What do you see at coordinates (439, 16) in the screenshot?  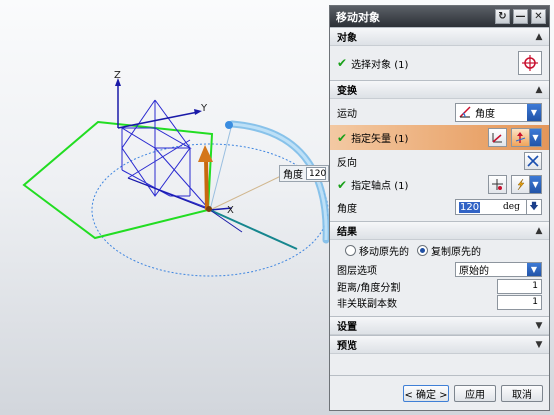 I see `dialog-titlebar: 移动对象 ↻ — ✕` at bounding box center [439, 16].